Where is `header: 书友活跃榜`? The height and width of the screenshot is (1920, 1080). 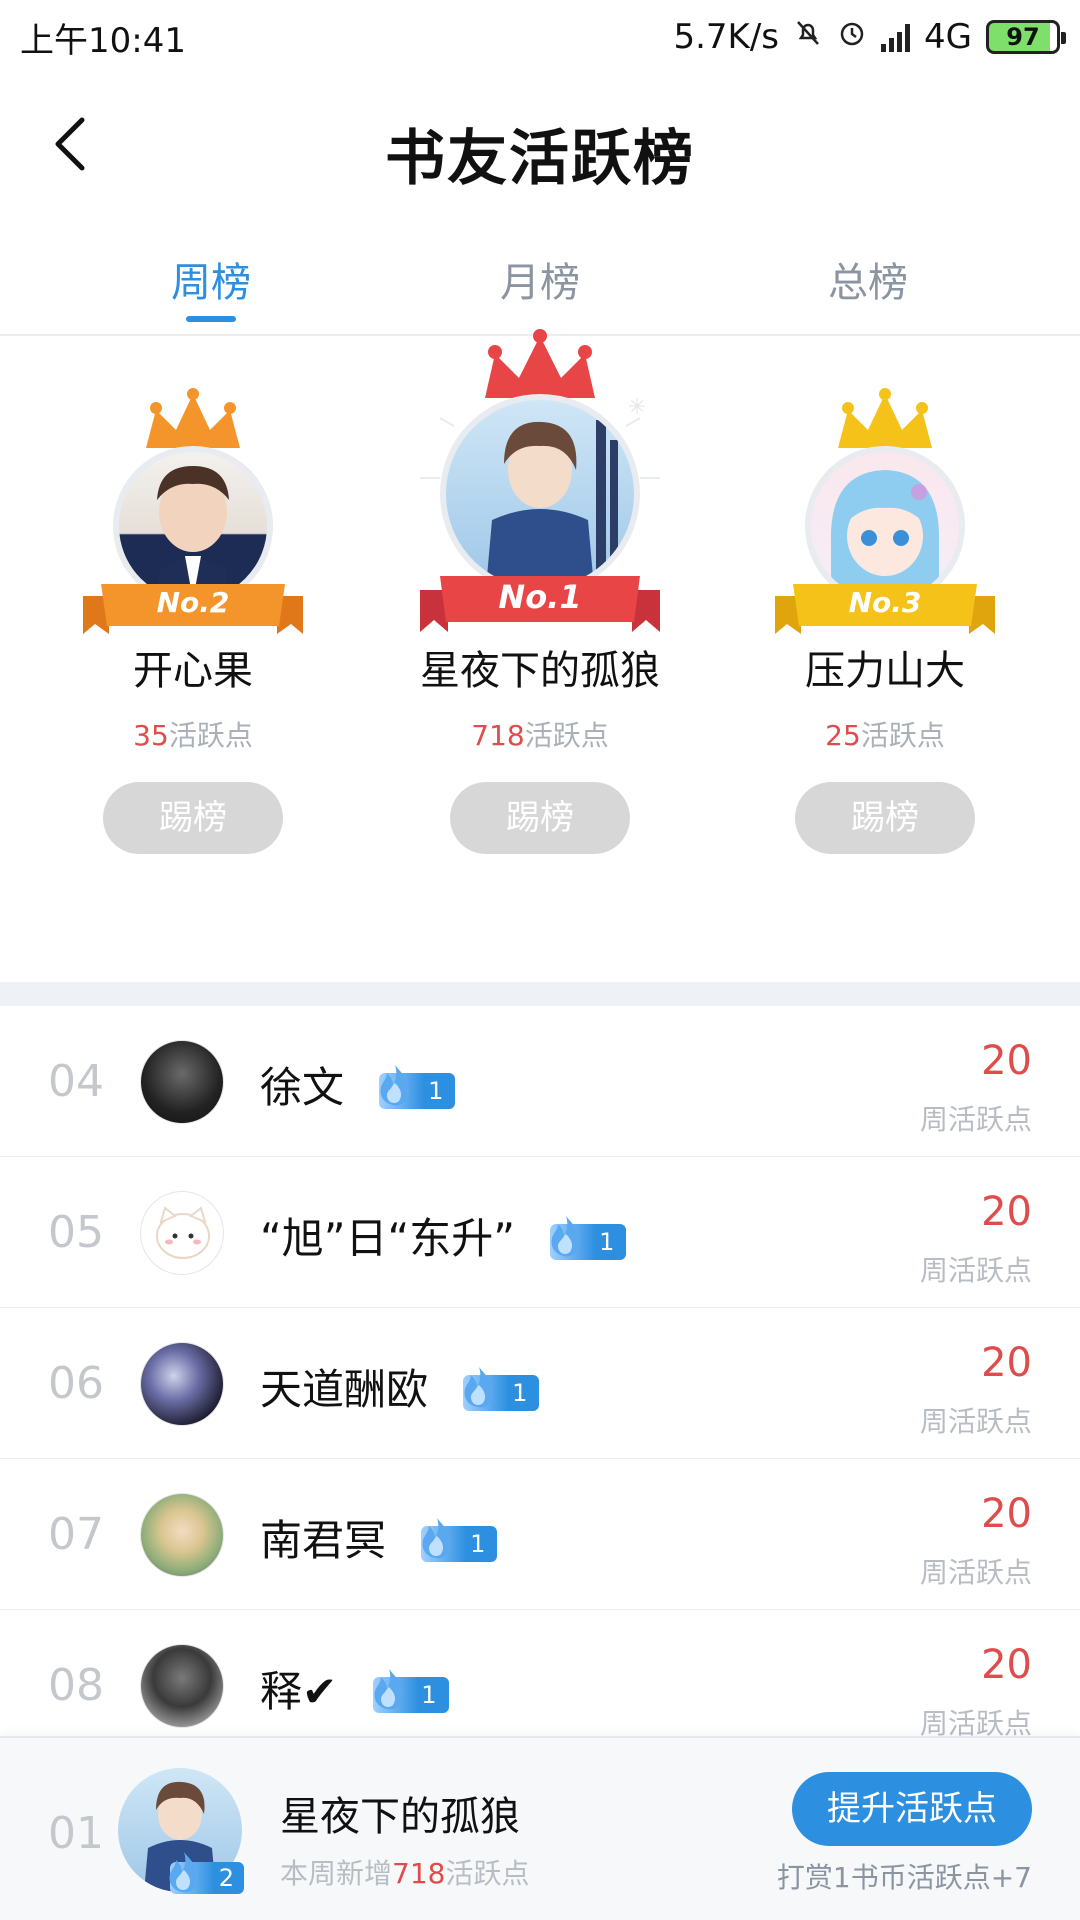
header: 书友活跃榜 is located at coordinates (540, 149).